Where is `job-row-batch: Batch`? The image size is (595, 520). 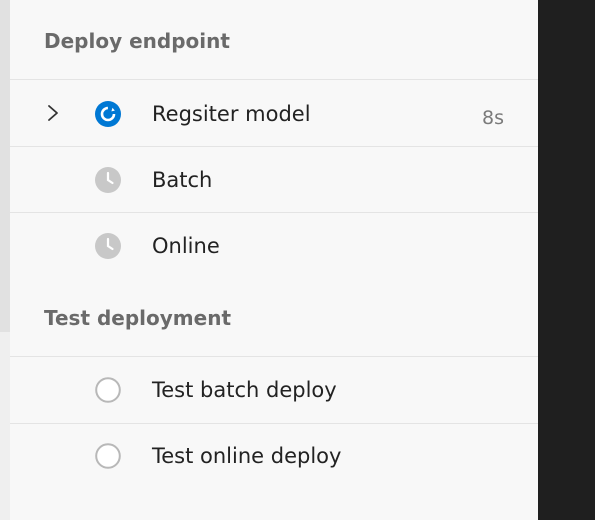 job-row-batch: Batch is located at coordinates (274, 180).